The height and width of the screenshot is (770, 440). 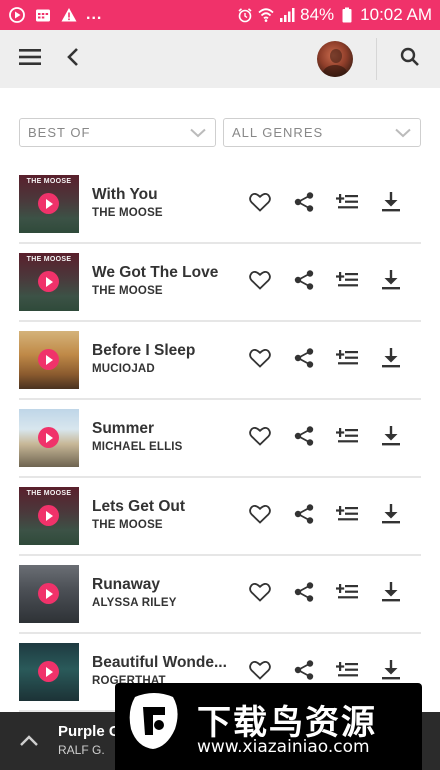 I want to click on album-art-caption: THE MOOSE, so click(x=49, y=493).